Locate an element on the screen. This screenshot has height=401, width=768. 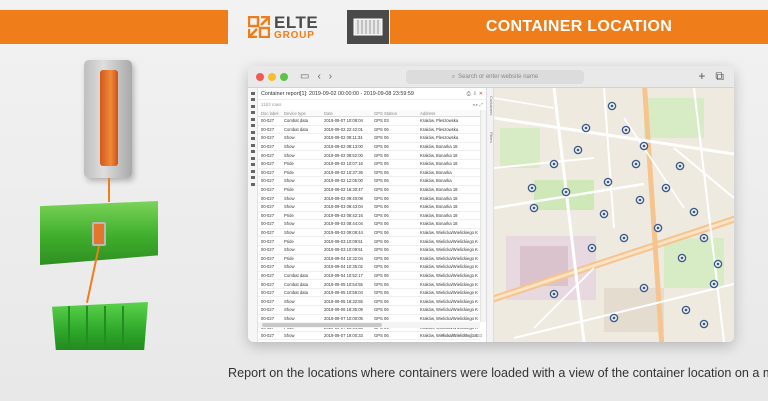
horizontal-scrollbar is located at coordinates (369, 325).